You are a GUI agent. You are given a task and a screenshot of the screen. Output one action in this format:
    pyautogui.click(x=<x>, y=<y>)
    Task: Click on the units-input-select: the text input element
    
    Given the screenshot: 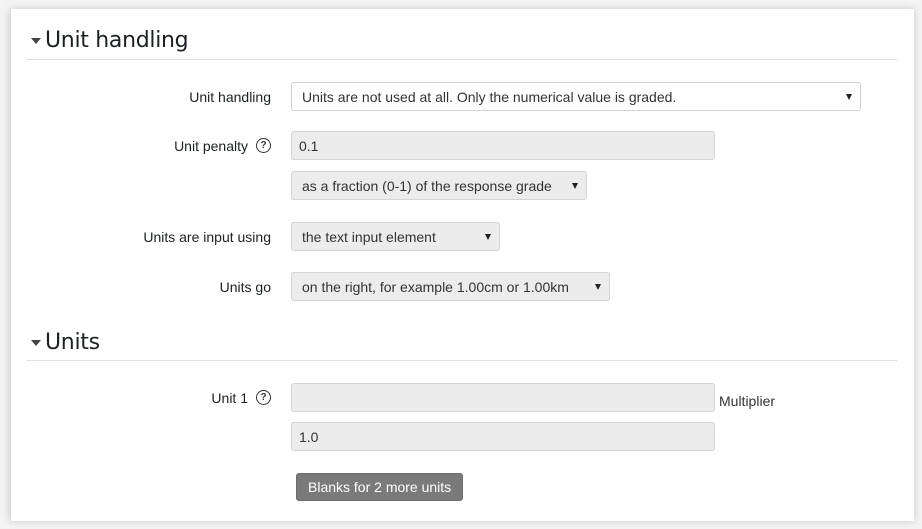 What is the action you would take?
    pyautogui.click(x=395, y=236)
    